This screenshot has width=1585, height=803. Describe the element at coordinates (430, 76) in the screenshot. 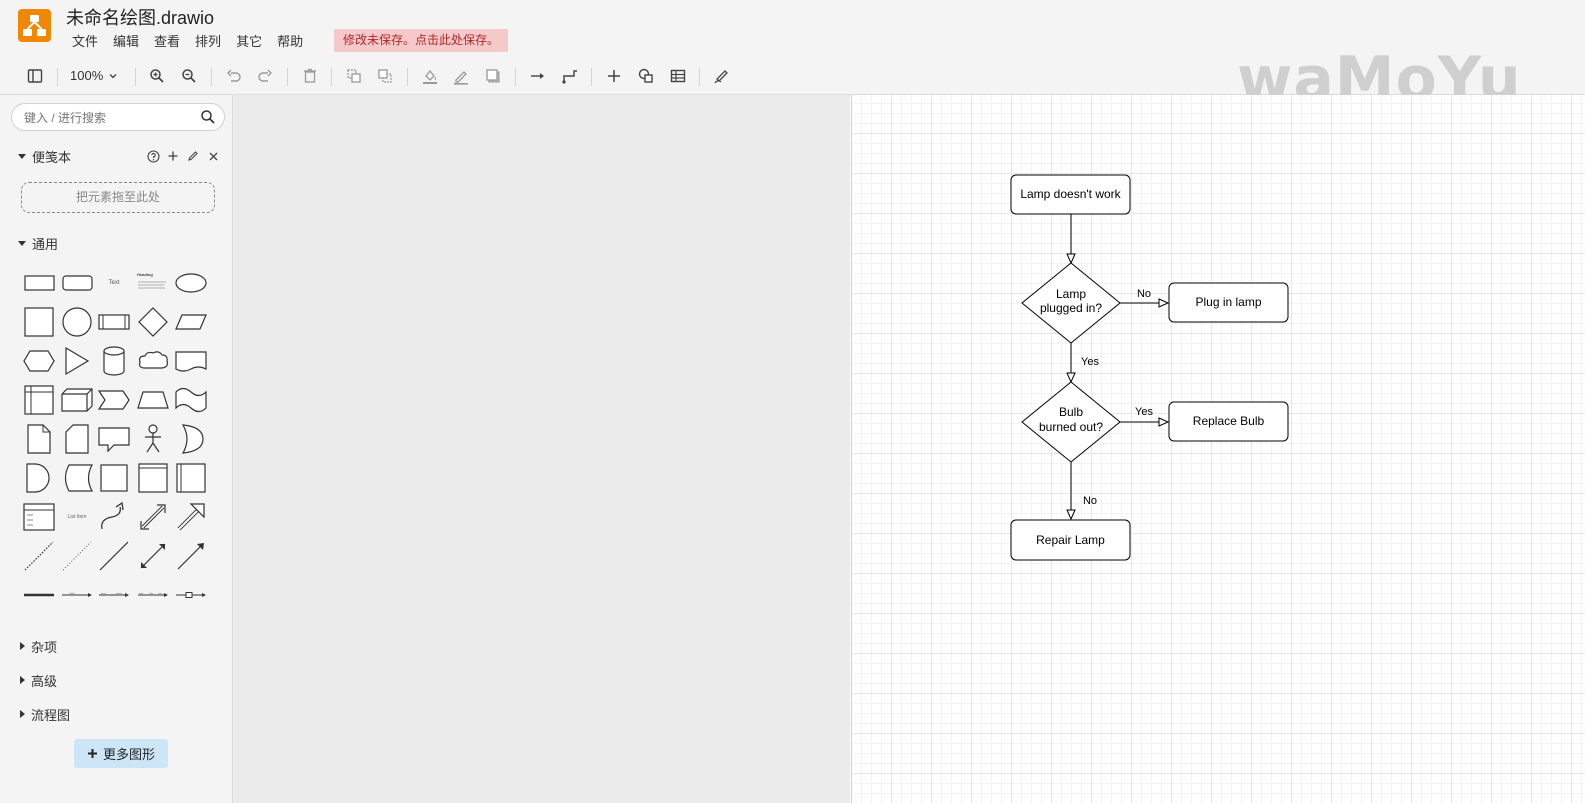

I see `fill-color-button` at that location.